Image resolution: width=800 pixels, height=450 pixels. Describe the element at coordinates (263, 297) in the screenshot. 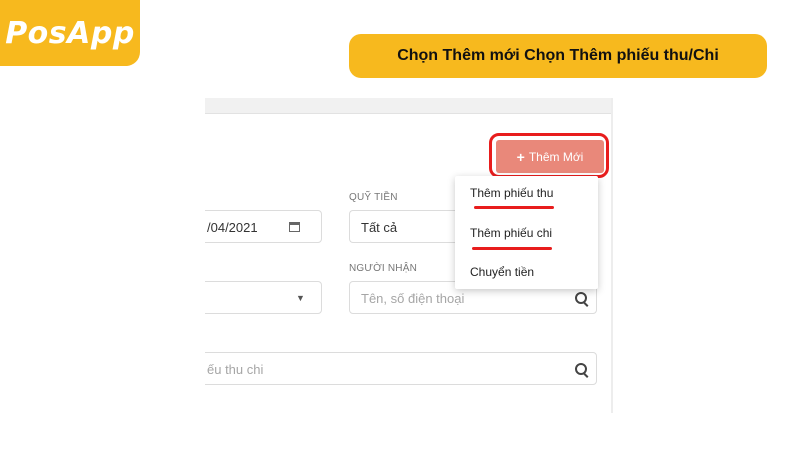

I see `filter-select: ▼` at that location.